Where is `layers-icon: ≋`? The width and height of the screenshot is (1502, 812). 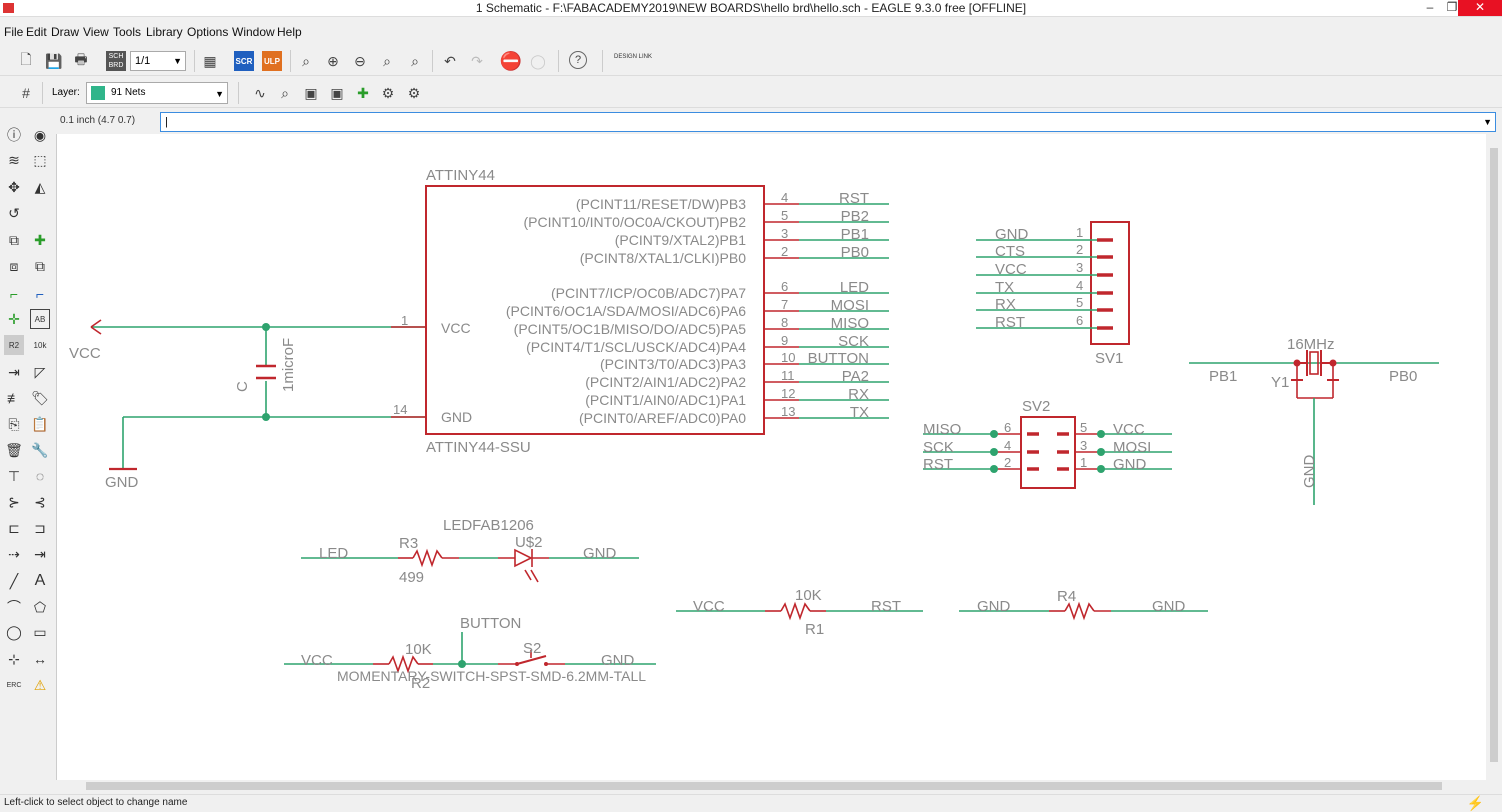
layers-icon: ≋ is located at coordinates (14, 160).